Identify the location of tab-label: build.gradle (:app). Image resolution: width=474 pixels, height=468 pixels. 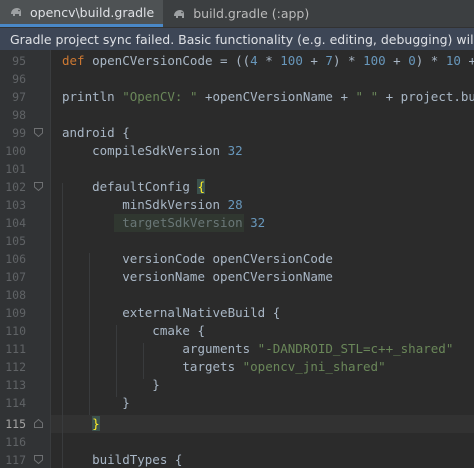
(251, 13).